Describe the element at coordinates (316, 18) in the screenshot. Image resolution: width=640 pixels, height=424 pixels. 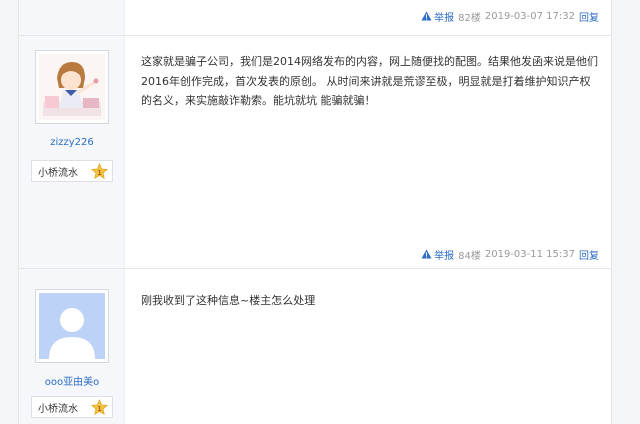
I see `post-82: 举报 82楼 2019-03-07 17:32 回复` at that location.